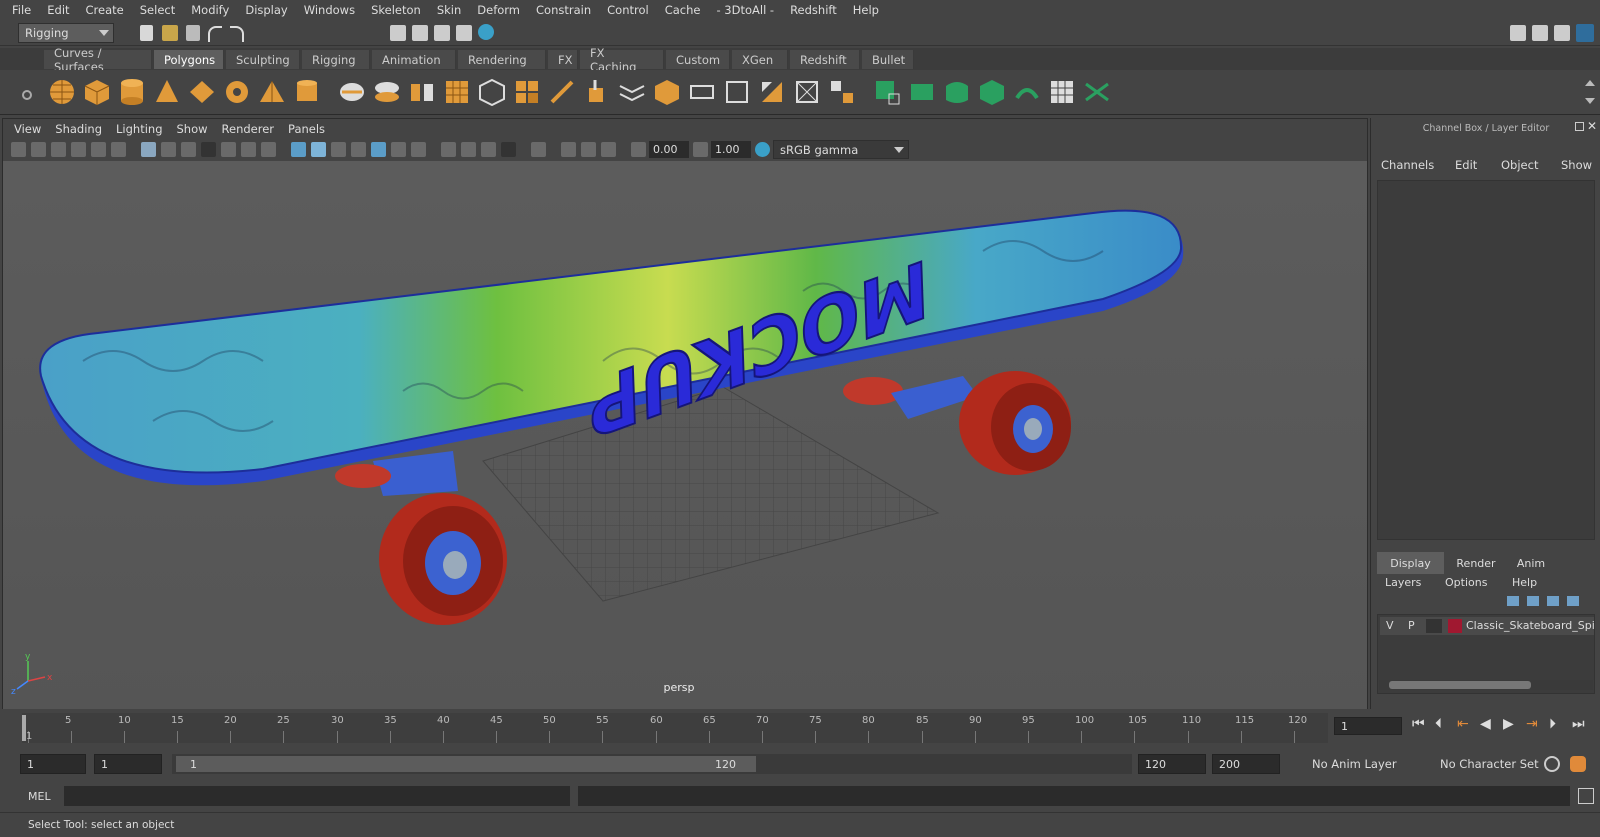 Image resolution: width=1600 pixels, height=837 pixels. What do you see at coordinates (667, 92) in the screenshot?
I see `extrude-icon` at bounding box center [667, 92].